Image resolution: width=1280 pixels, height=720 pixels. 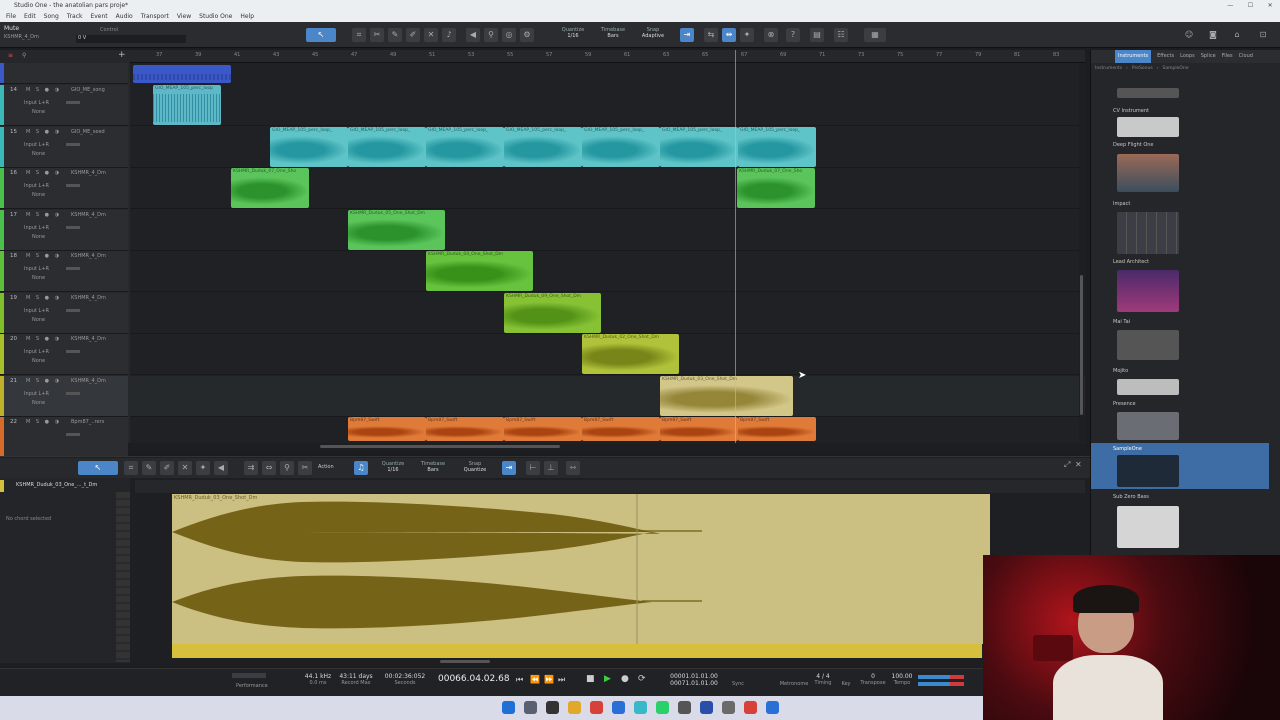 What do you see at coordinates (491, 35) in the screenshot?
I see `zoom-tool-icon: ⚲` at bounding box center [491, 35].